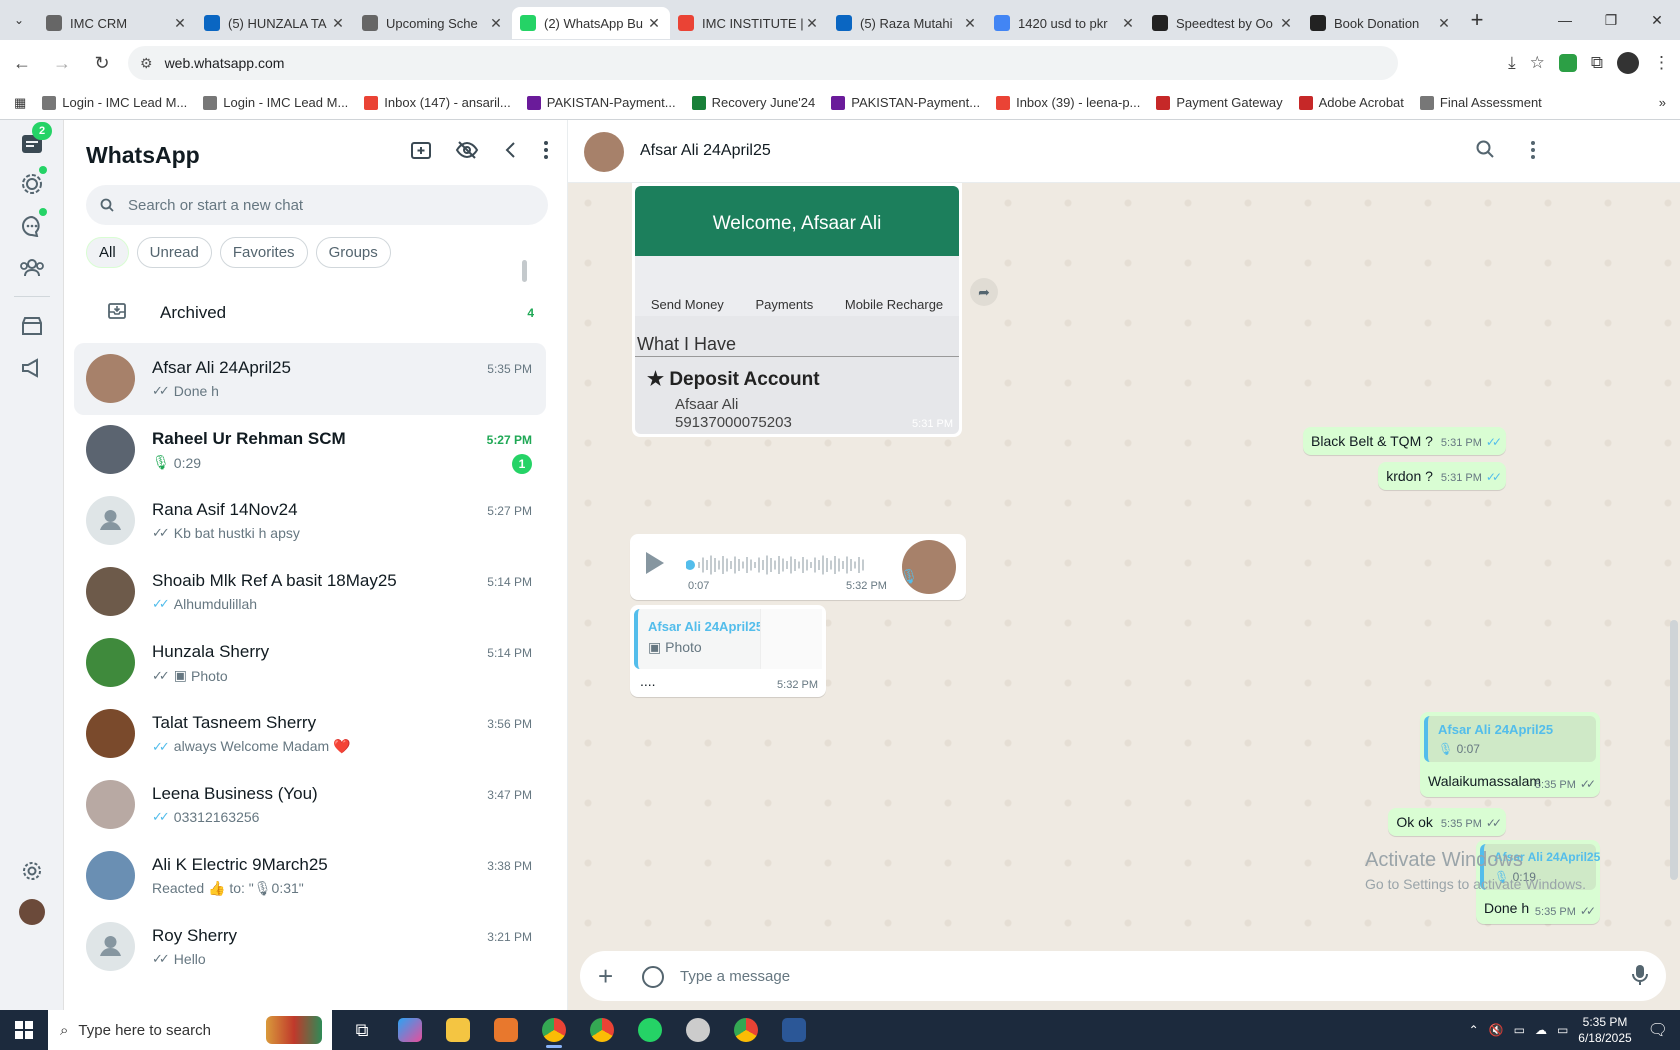  Describe the element at coordinates (984, 292) in the screenshot. I see `forward-icon: ➦` at that location.